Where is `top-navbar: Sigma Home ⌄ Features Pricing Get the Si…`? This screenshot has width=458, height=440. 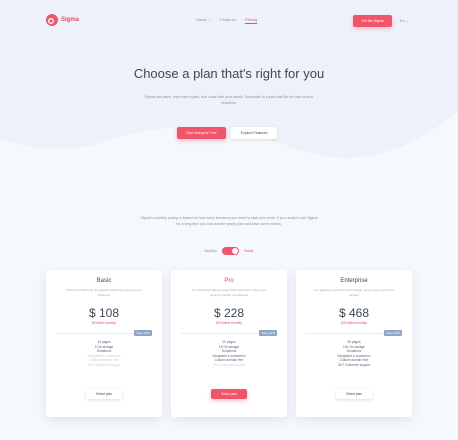
top-navbar: Sigma Home ⌄ Features Pricing Get the Si… is located at coordinates (229, 20).